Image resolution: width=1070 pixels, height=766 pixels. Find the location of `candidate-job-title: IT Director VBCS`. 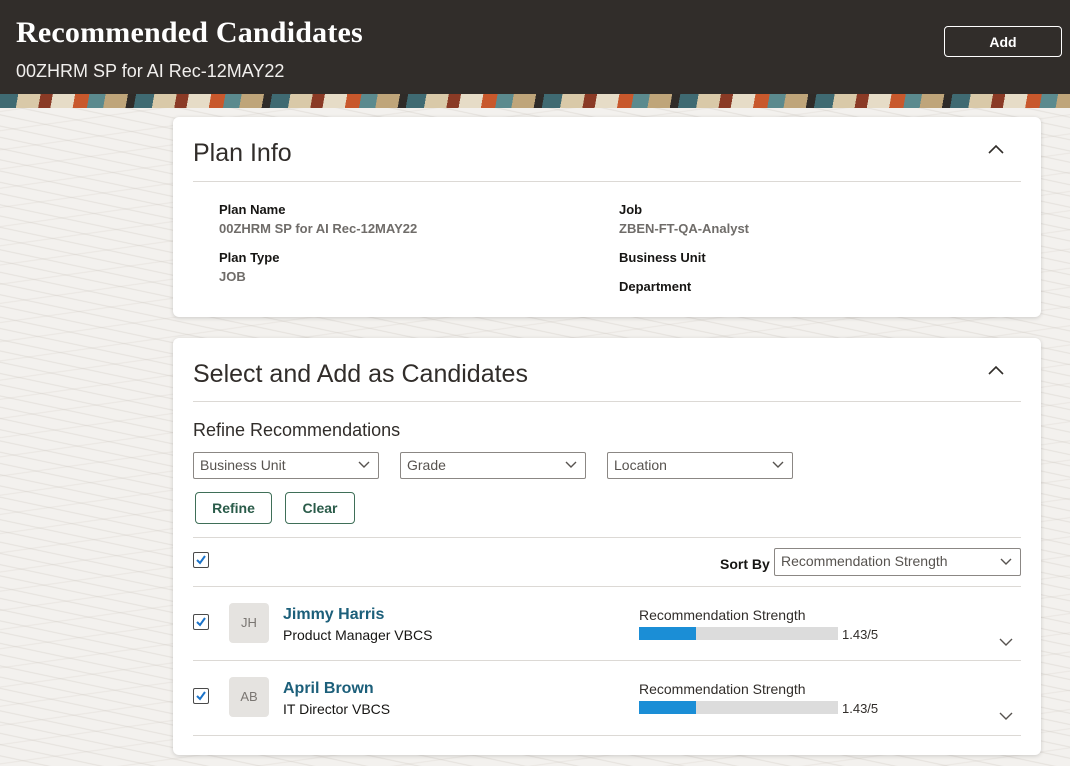

candidate-job-title: IT Director VBCS is located at coordinates (337, 709).